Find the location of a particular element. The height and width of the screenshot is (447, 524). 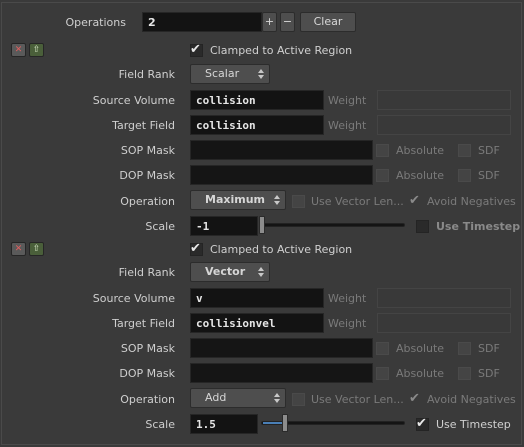

clamped-label-1: Clamped to Active Region is located at coordinates (281, 50).